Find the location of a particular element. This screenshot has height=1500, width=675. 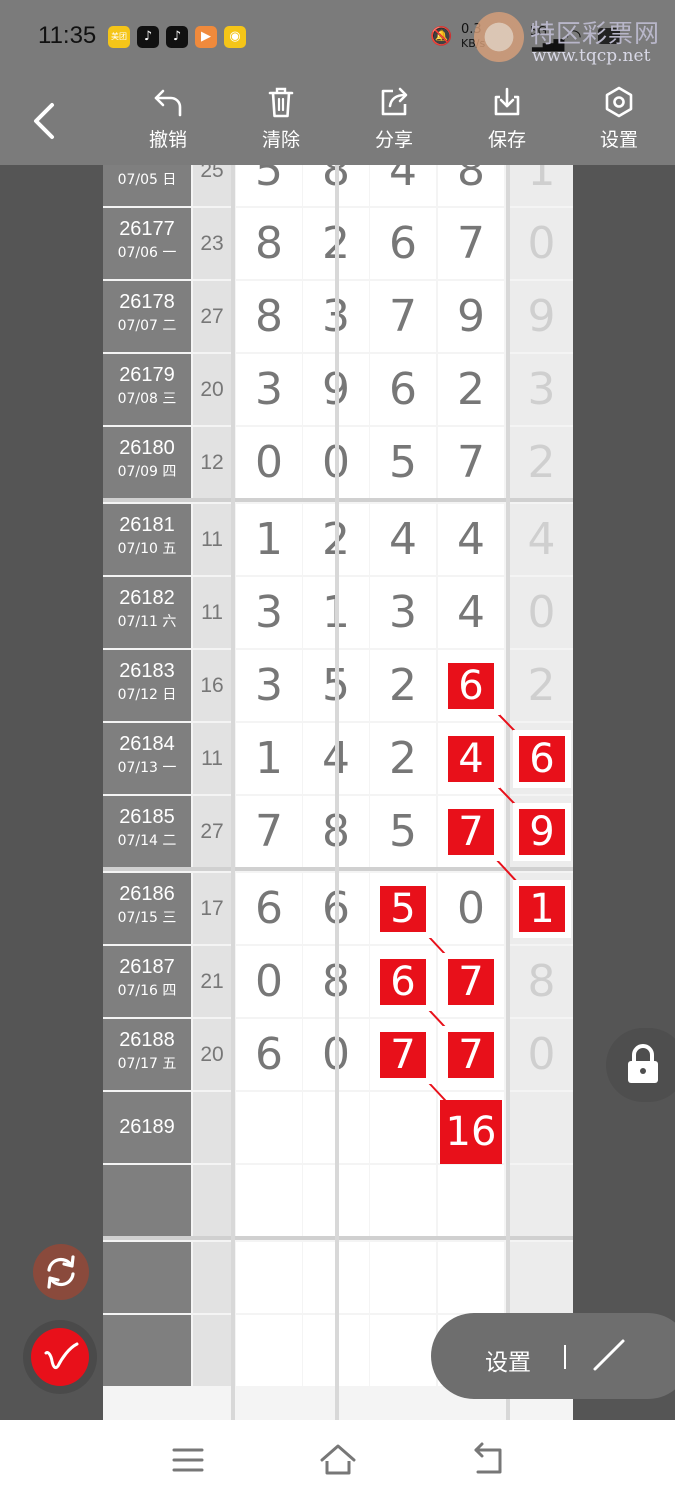

clear-button: 清除 is located at coordinates (281, 123).